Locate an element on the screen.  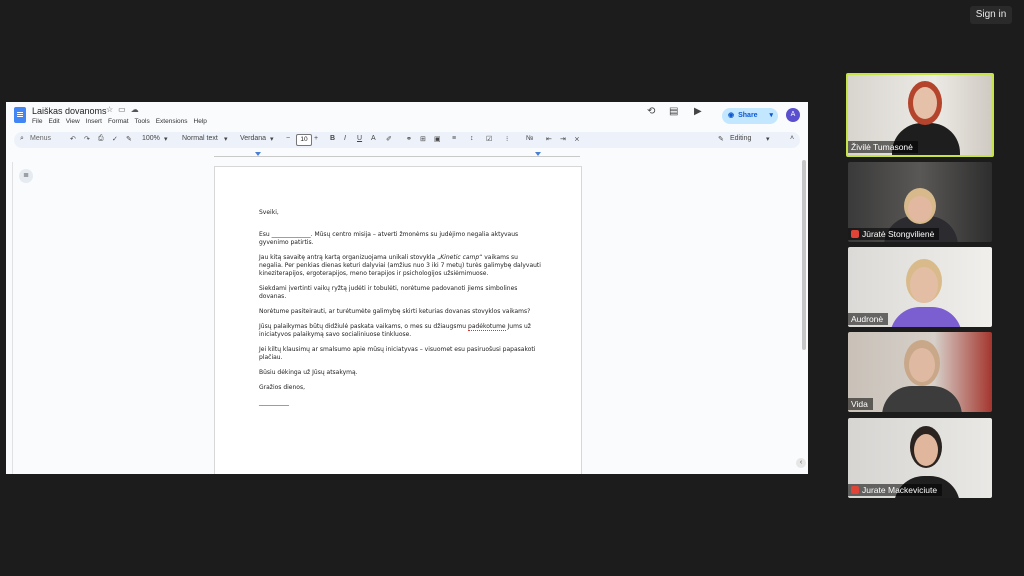
menu-format: Format is located at coordinates (118, 121).